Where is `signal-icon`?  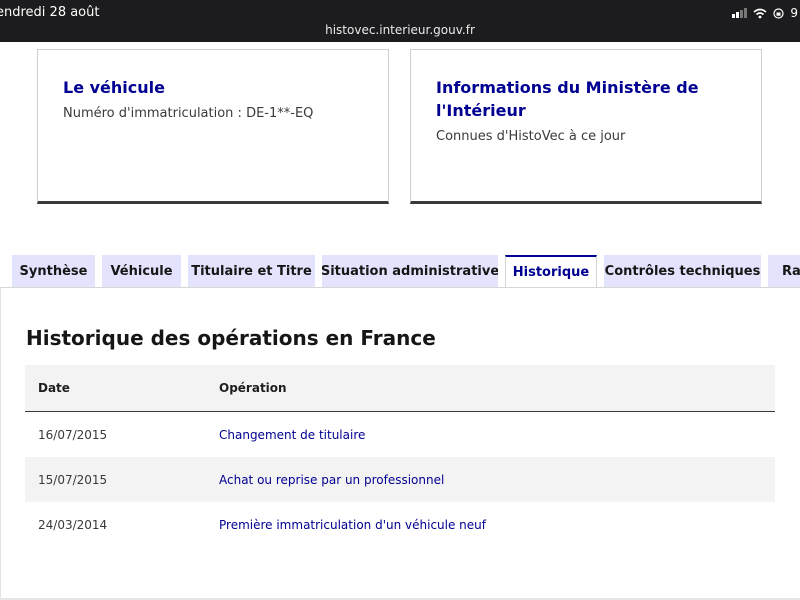
signal-icon is located at coordinates (740, 13).